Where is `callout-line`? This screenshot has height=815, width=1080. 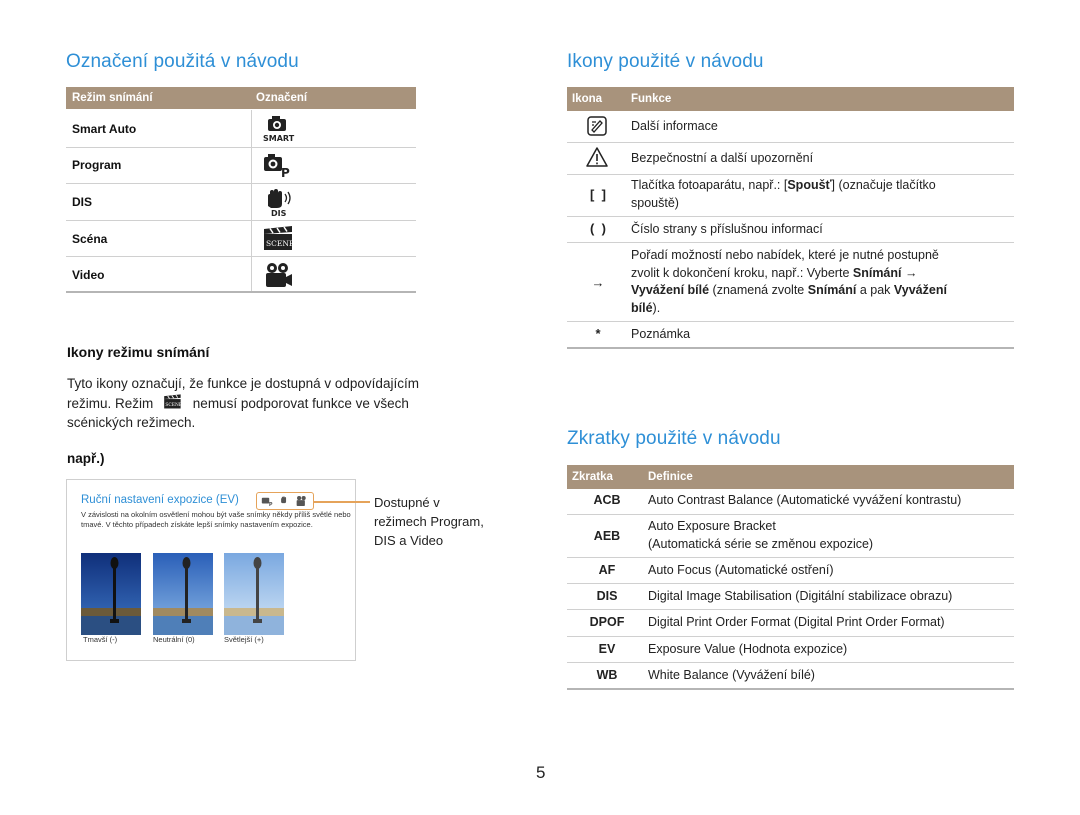
callout-line is located at coordinates (342, 502).